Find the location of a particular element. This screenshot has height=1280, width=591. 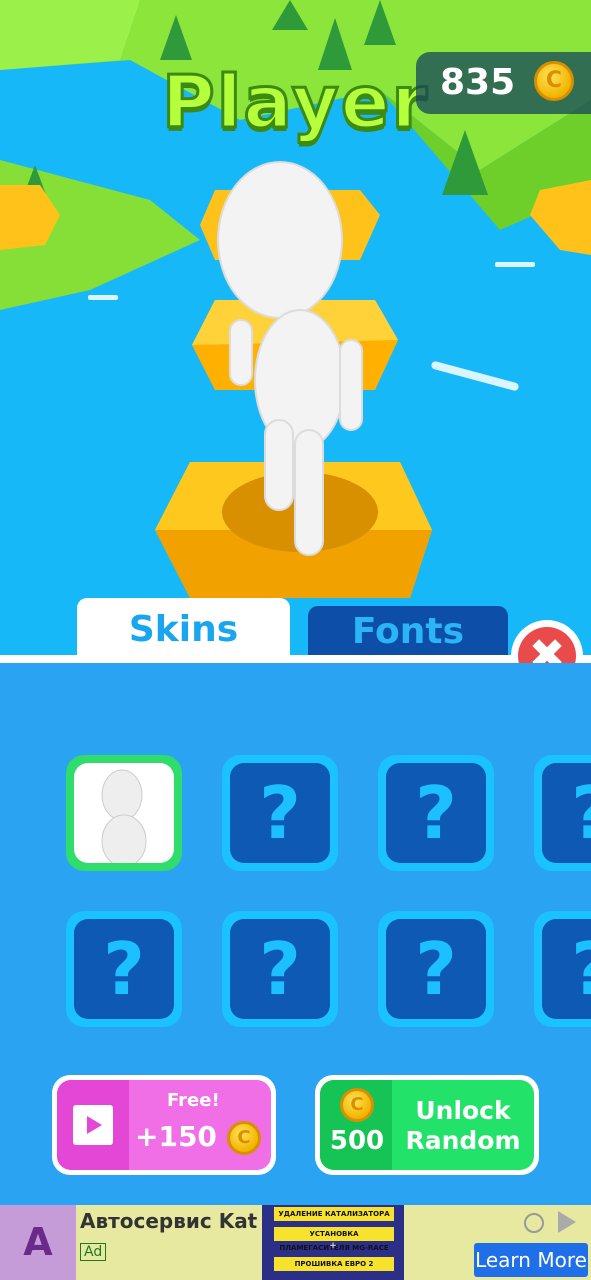

coin-balance: 835 C is located at coordinates (503, 83).